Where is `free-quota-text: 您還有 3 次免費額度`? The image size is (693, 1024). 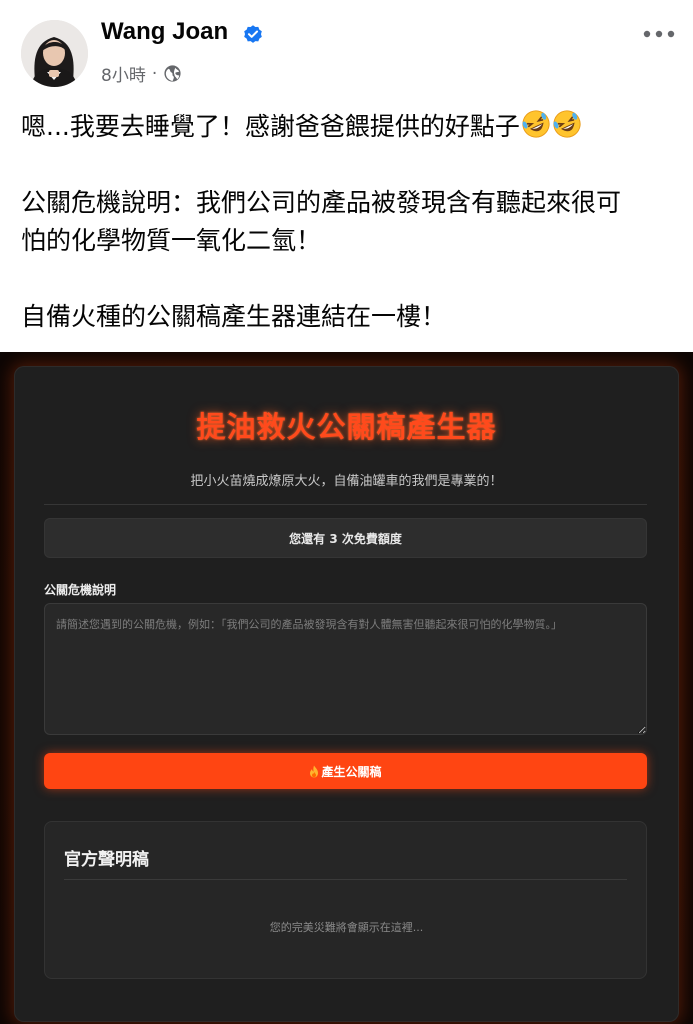
free-quota-text: 您還有 3 次免費額度 is located at coordinates (345, 538).